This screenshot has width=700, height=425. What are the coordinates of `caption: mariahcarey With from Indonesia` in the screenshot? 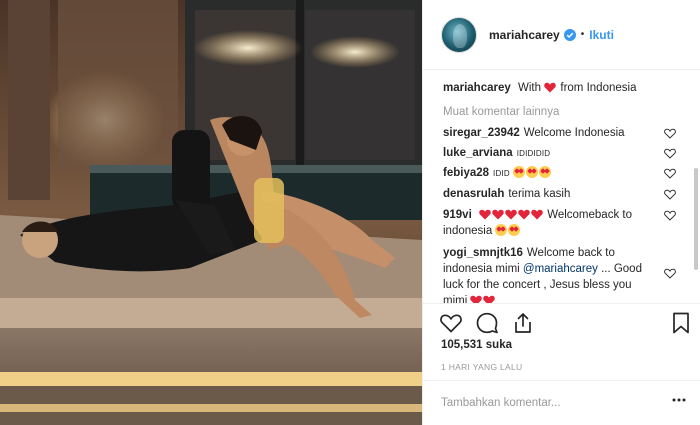 It's located at (559, 88).